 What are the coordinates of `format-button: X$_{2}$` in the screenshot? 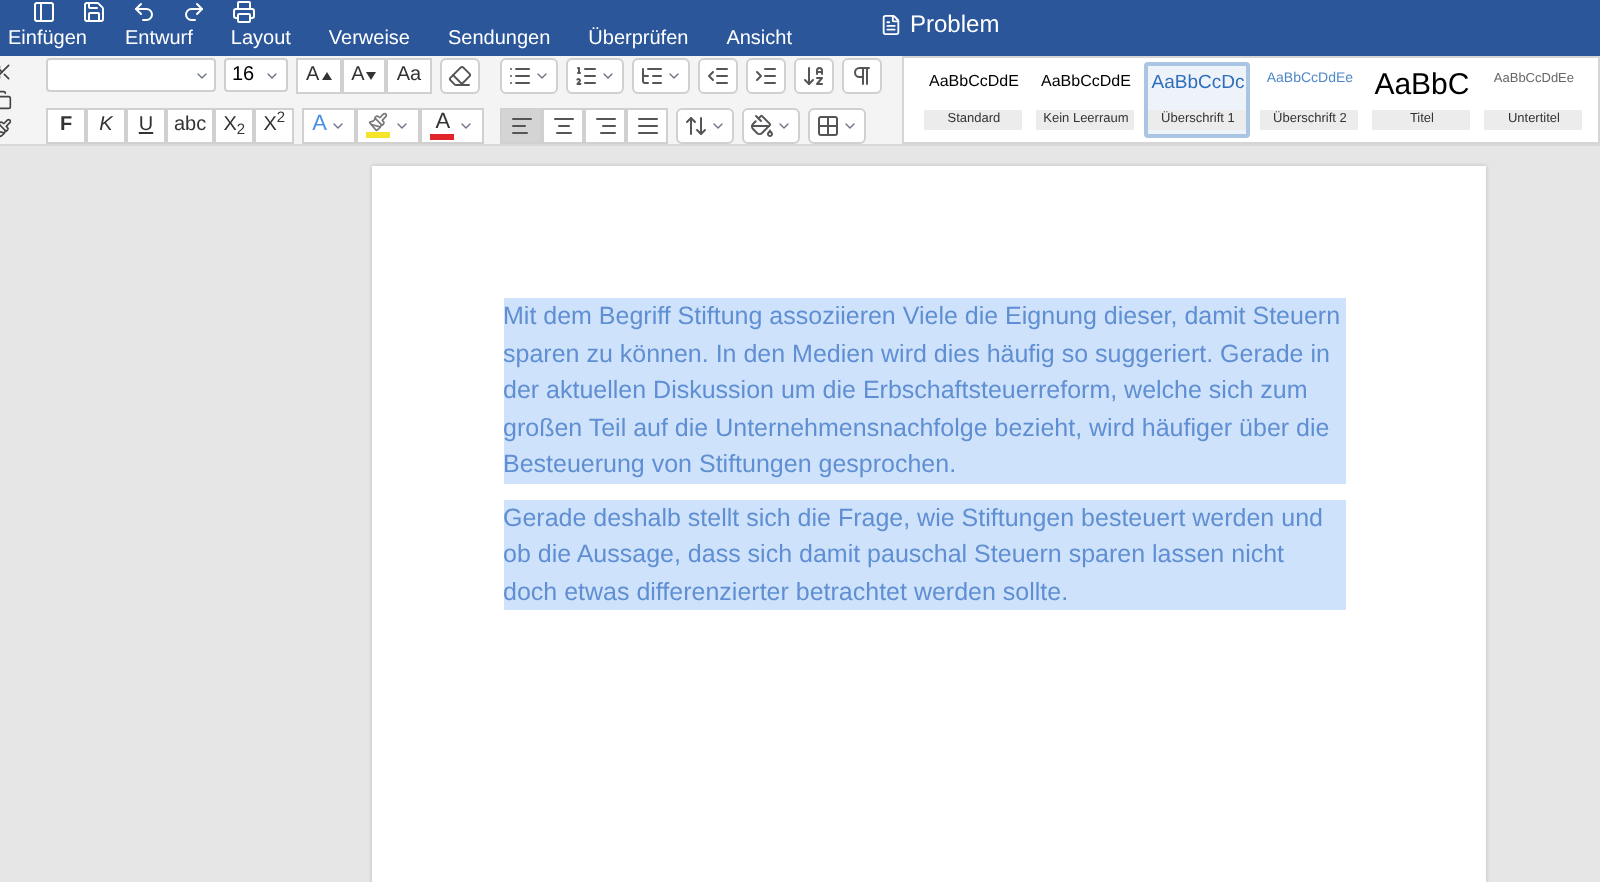 It's located at (234, 125).